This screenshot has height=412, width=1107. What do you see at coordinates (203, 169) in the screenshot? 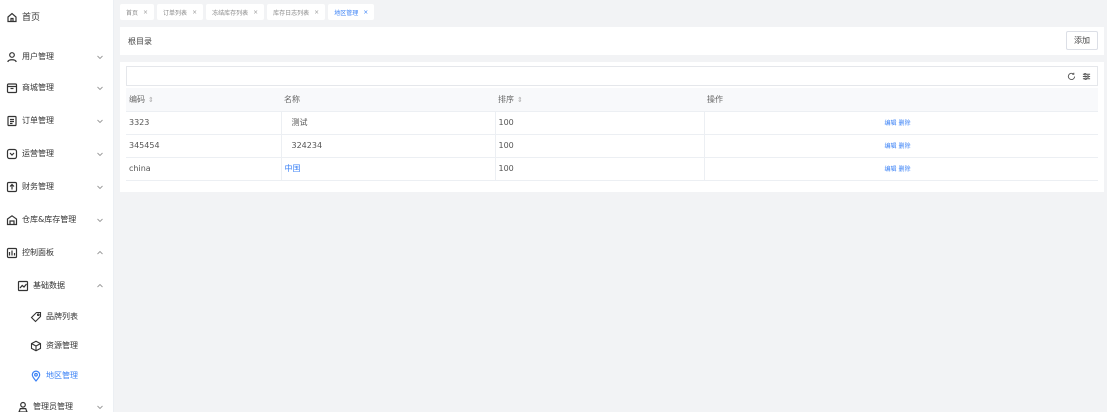
I see `cell-code: china` at bounding box center [203, 169].